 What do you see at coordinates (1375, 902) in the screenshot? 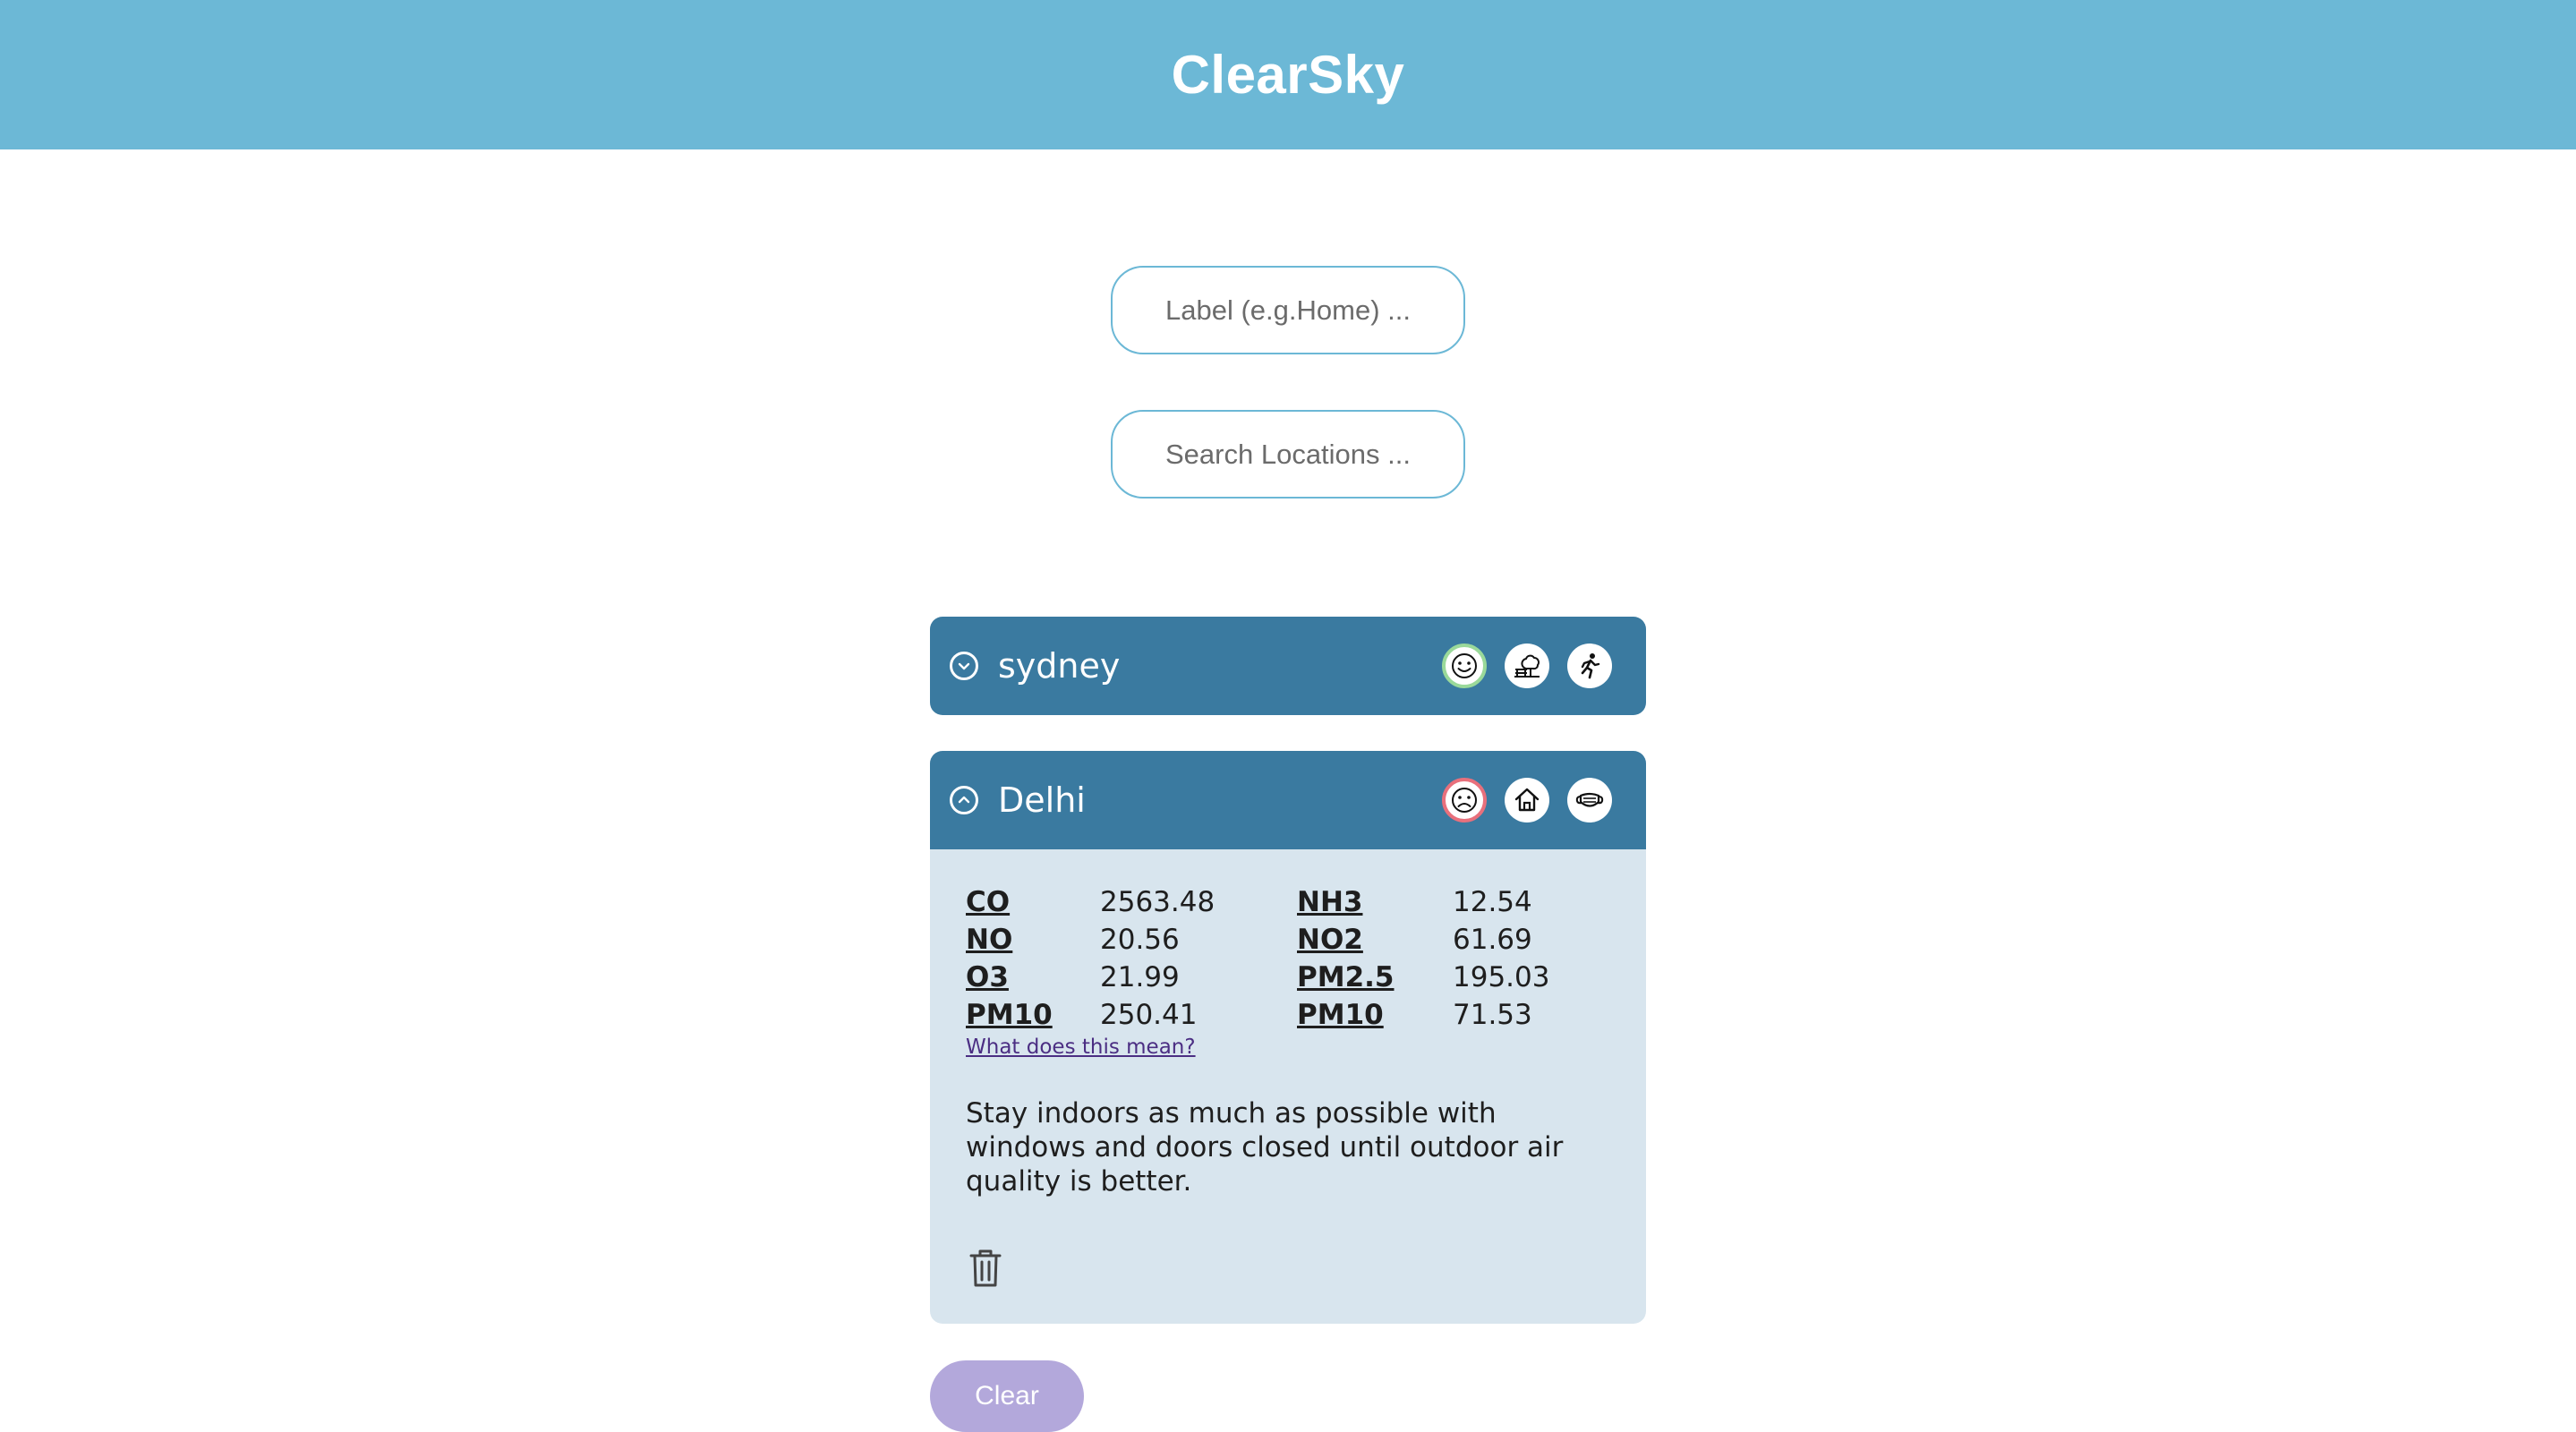
I see `pollutant-label: NH3` at bounding box center [1375, 902].